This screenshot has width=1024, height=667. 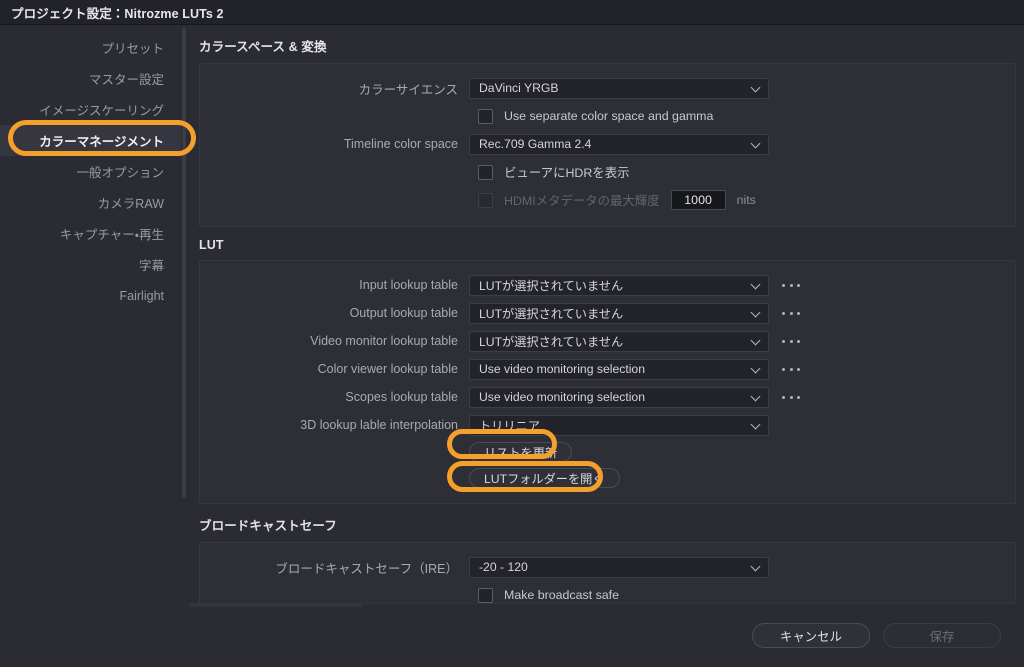 I want to click on sidebar-item-label: キャプチャー・再生, so click(x=111, y=235).